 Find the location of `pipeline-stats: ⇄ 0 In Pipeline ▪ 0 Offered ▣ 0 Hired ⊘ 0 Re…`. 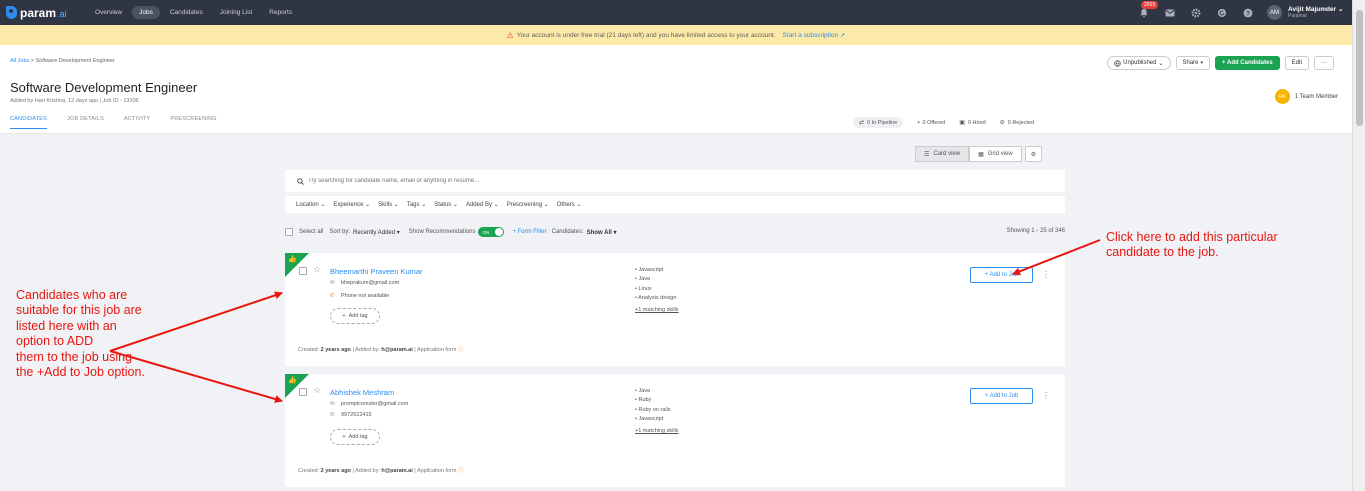

pipeline-stats: ⇄ 0 In Pipeline ▪ 0 Offered ▣ 0 Hired ⊘ 0 Re… is located at coordinates (950, 122).